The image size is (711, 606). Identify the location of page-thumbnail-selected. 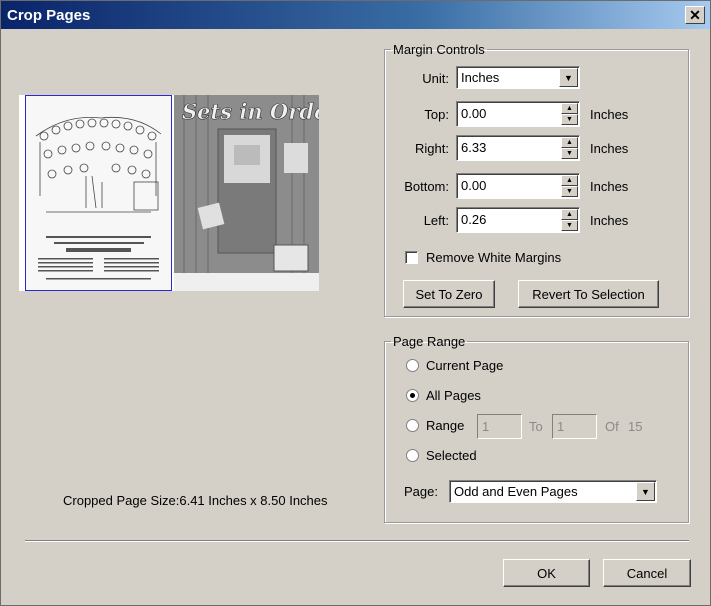
(98, 193).